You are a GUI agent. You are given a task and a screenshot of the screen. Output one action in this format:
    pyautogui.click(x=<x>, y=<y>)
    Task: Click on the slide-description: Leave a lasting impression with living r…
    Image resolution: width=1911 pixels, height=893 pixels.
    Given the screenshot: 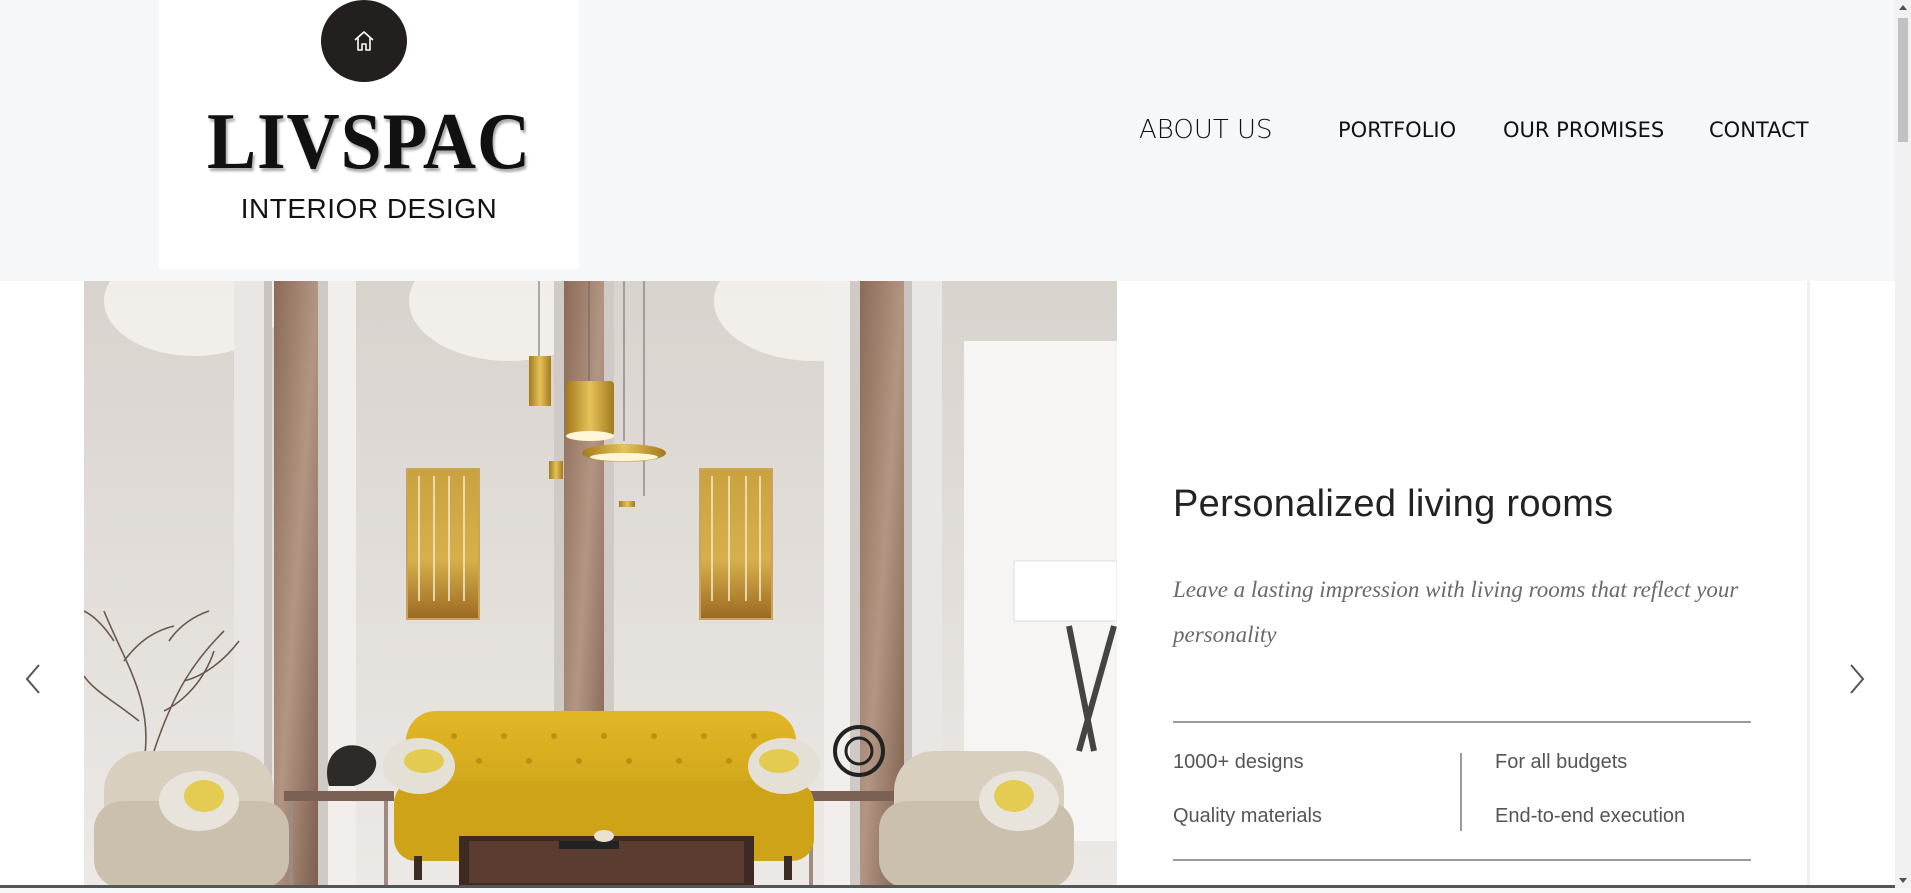 What is the action you would take?
    pyautogui.click(x=1456, y=612)
    